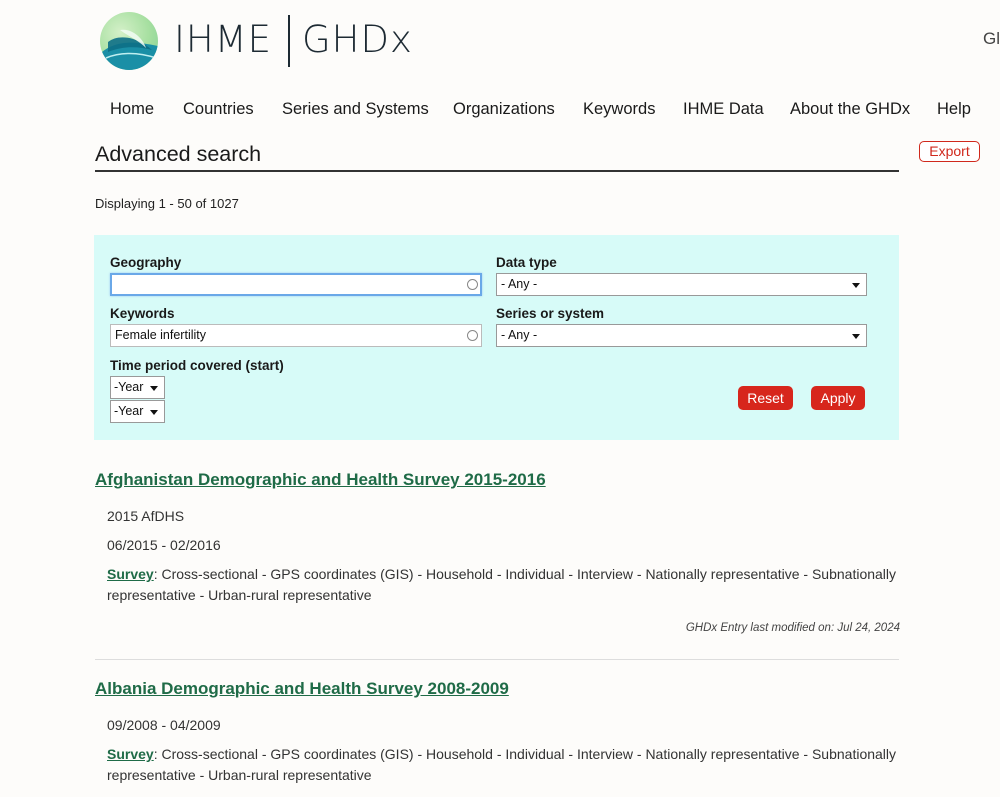 The image size is (1000, 797). Describe the element at coordinates (167, 203) in the screenshot. I see `results-count: Displaying 1 - 50 of 1027` at that location.